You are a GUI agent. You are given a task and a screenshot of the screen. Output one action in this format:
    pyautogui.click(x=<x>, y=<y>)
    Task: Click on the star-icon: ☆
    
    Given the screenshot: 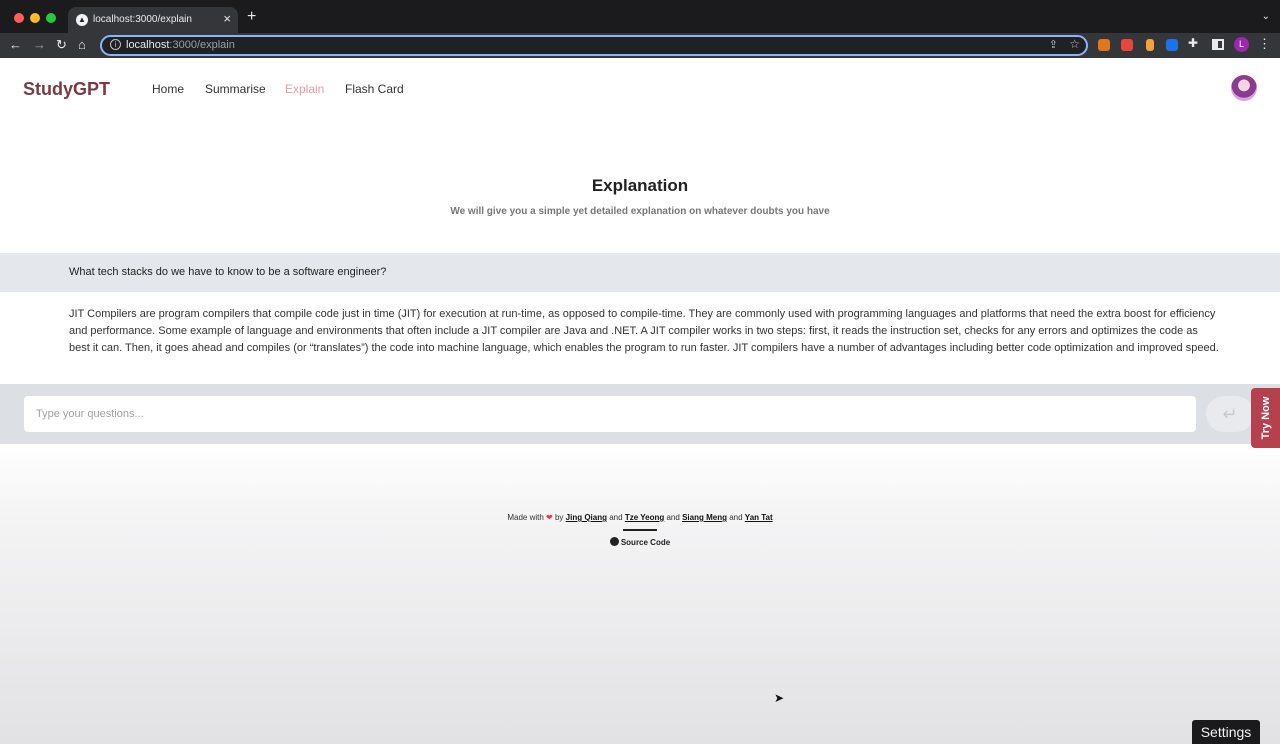 What is the action you would take?
    pyautogui.click(x=1074, y=44)
    